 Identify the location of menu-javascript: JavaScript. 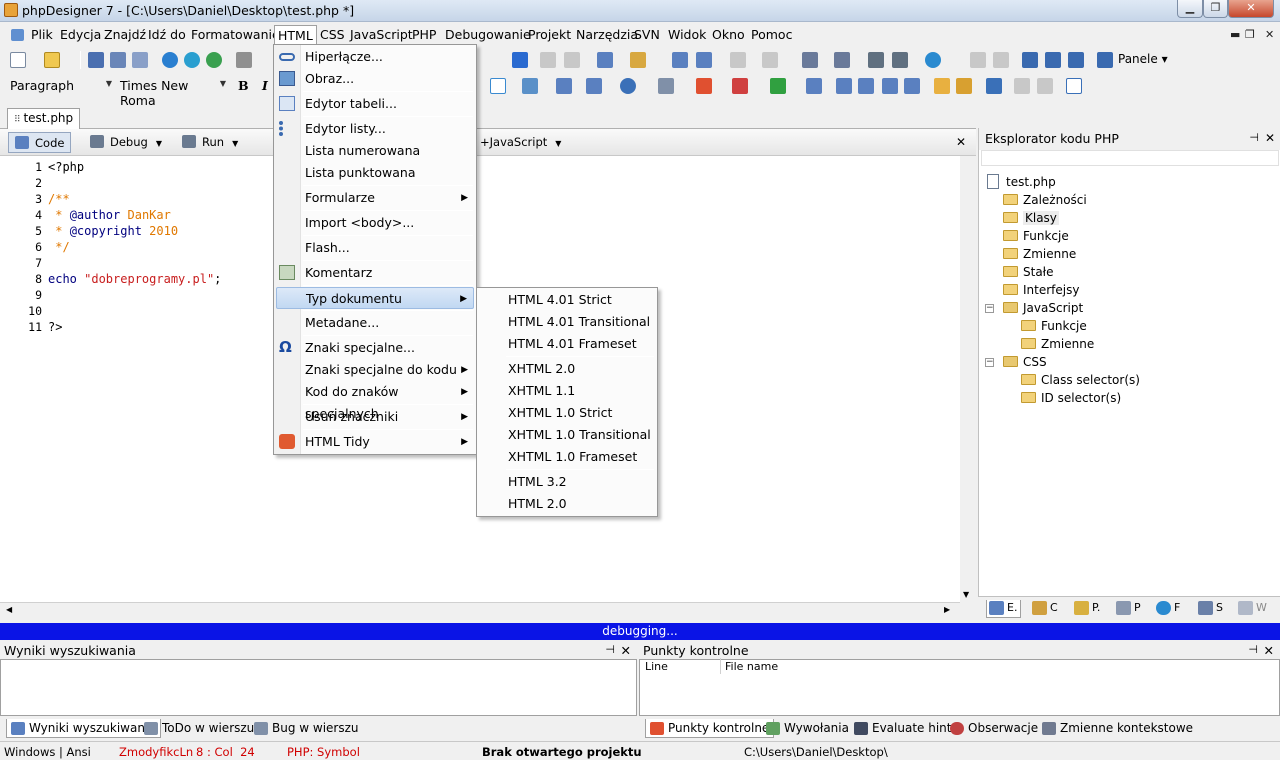
(381, 34).